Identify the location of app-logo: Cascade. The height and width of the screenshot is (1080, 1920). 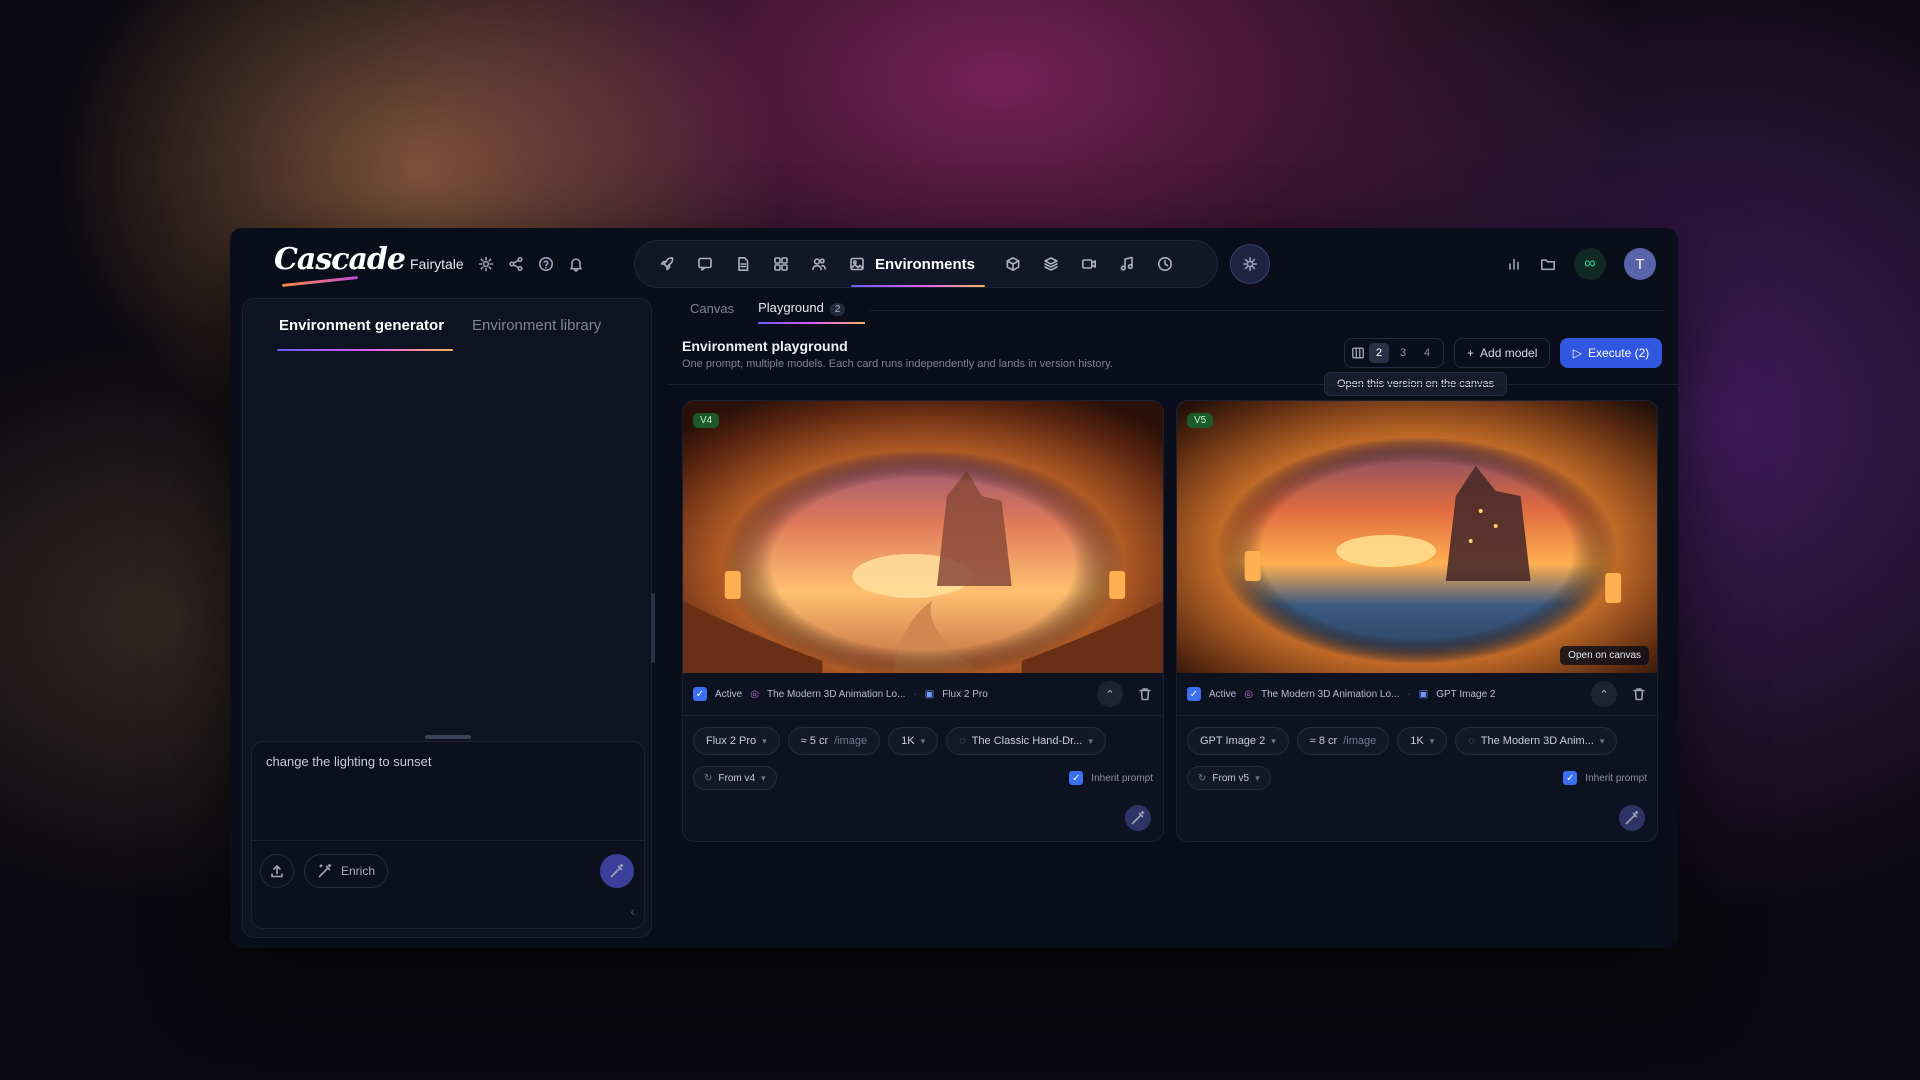
(340, 259).